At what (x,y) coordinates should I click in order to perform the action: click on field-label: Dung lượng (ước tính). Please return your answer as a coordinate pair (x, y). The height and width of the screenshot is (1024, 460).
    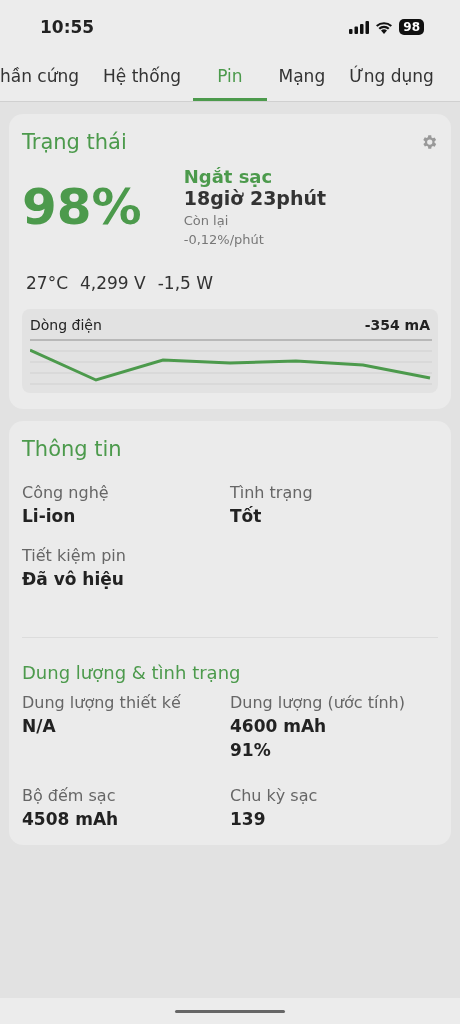
    Looking at the image, I should click on (318, 702).